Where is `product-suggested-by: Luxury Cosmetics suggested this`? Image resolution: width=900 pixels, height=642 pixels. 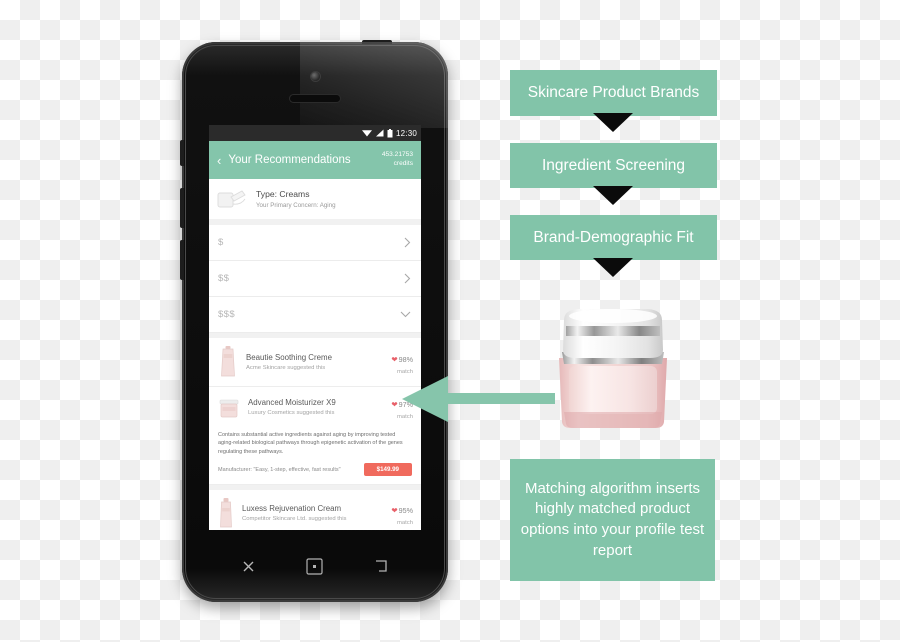
product-suggested-by: Luxury Cosmetics suggested this is located at coordinates (291, 413).